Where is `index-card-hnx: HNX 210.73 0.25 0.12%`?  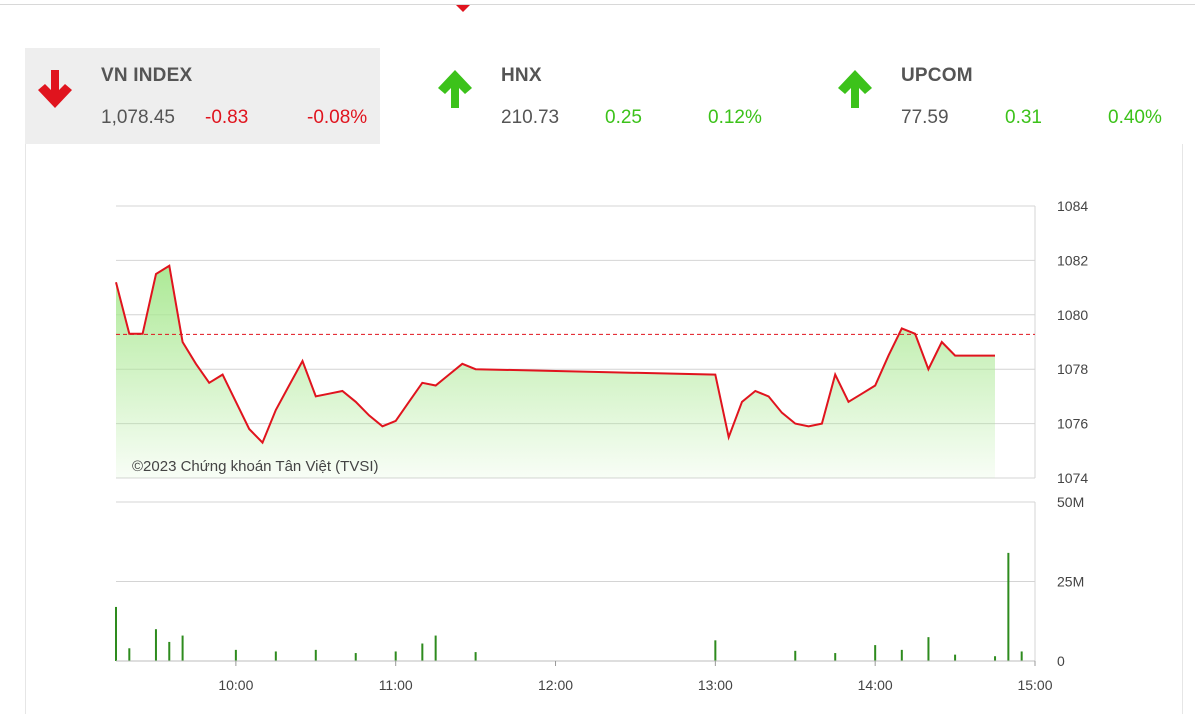
index-card-hnx: HNX 210.73 0.25 0.12% is located at coordinates (602, 96).